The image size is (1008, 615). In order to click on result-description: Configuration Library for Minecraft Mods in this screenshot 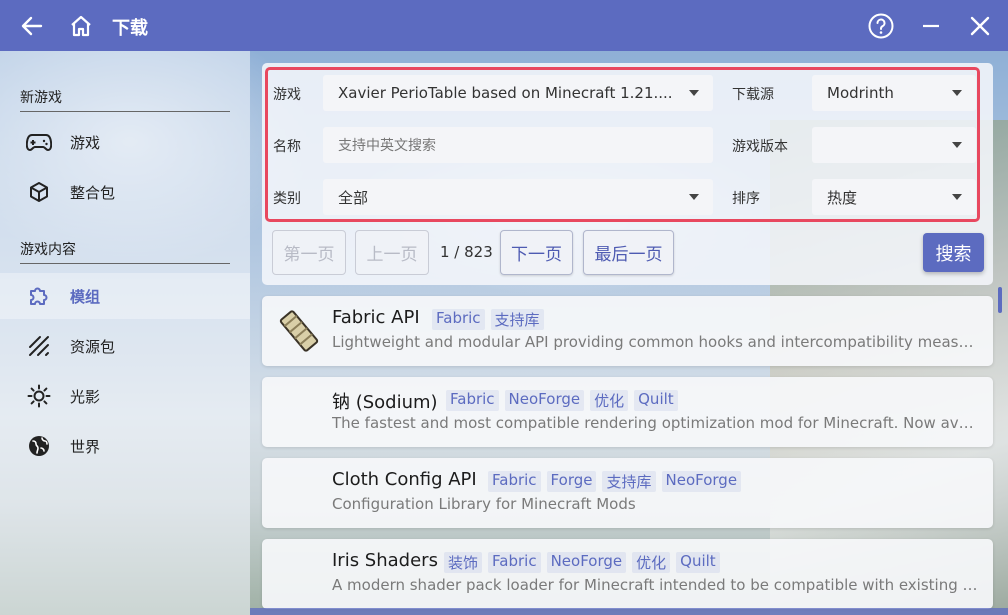, I will do `click(484, 504)`.